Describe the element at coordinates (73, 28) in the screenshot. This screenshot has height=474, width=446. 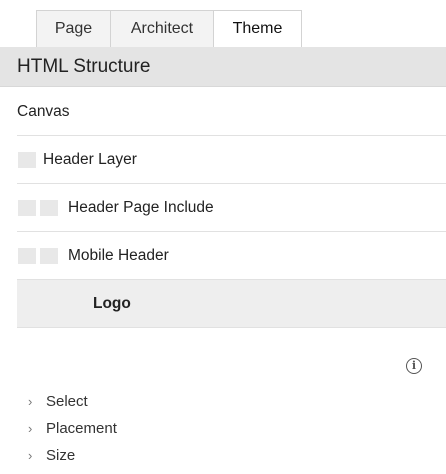
I see `tab-page: Page` at that location.